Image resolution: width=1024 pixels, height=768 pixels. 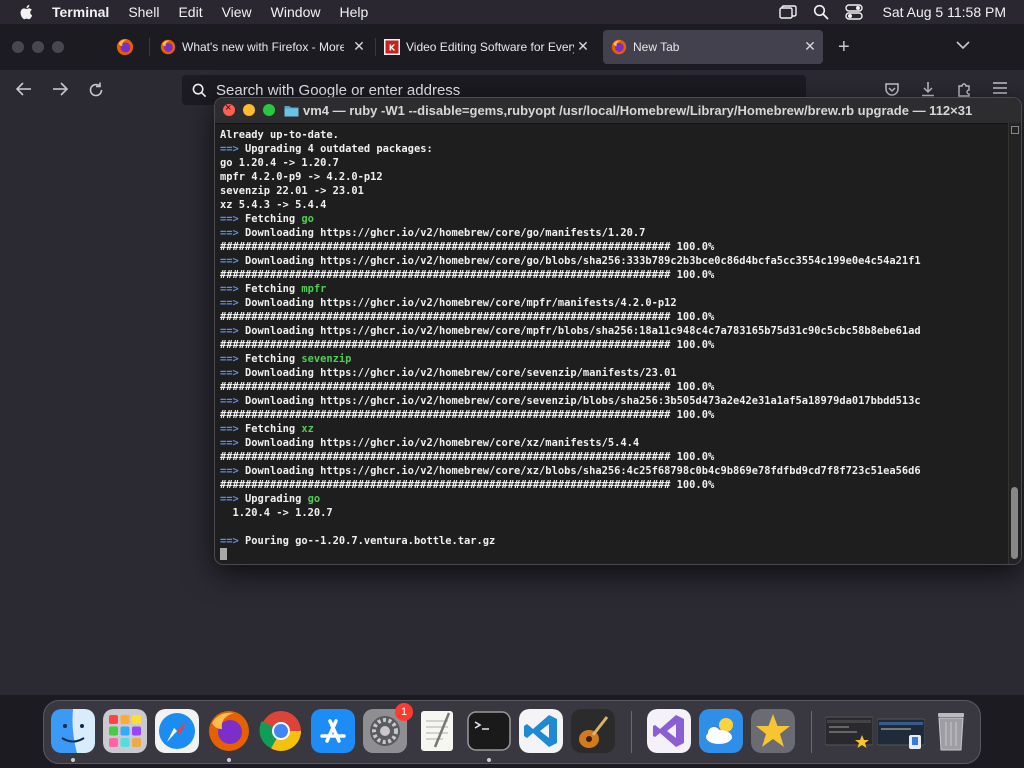 What do you see at coordinates (821, 12) in the screenshot?
I see `spotlight-search-icon` at bounding box center [821, 12].